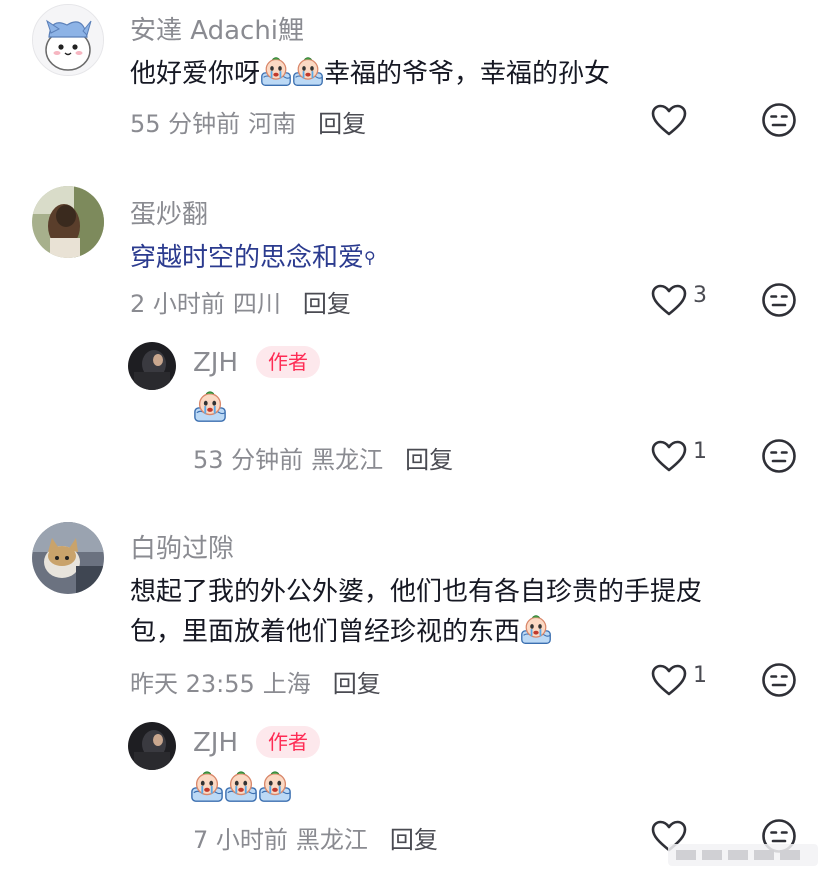 This screenshot has width=828, height=874. I want to click on like-button: 3, so click(679, 299).